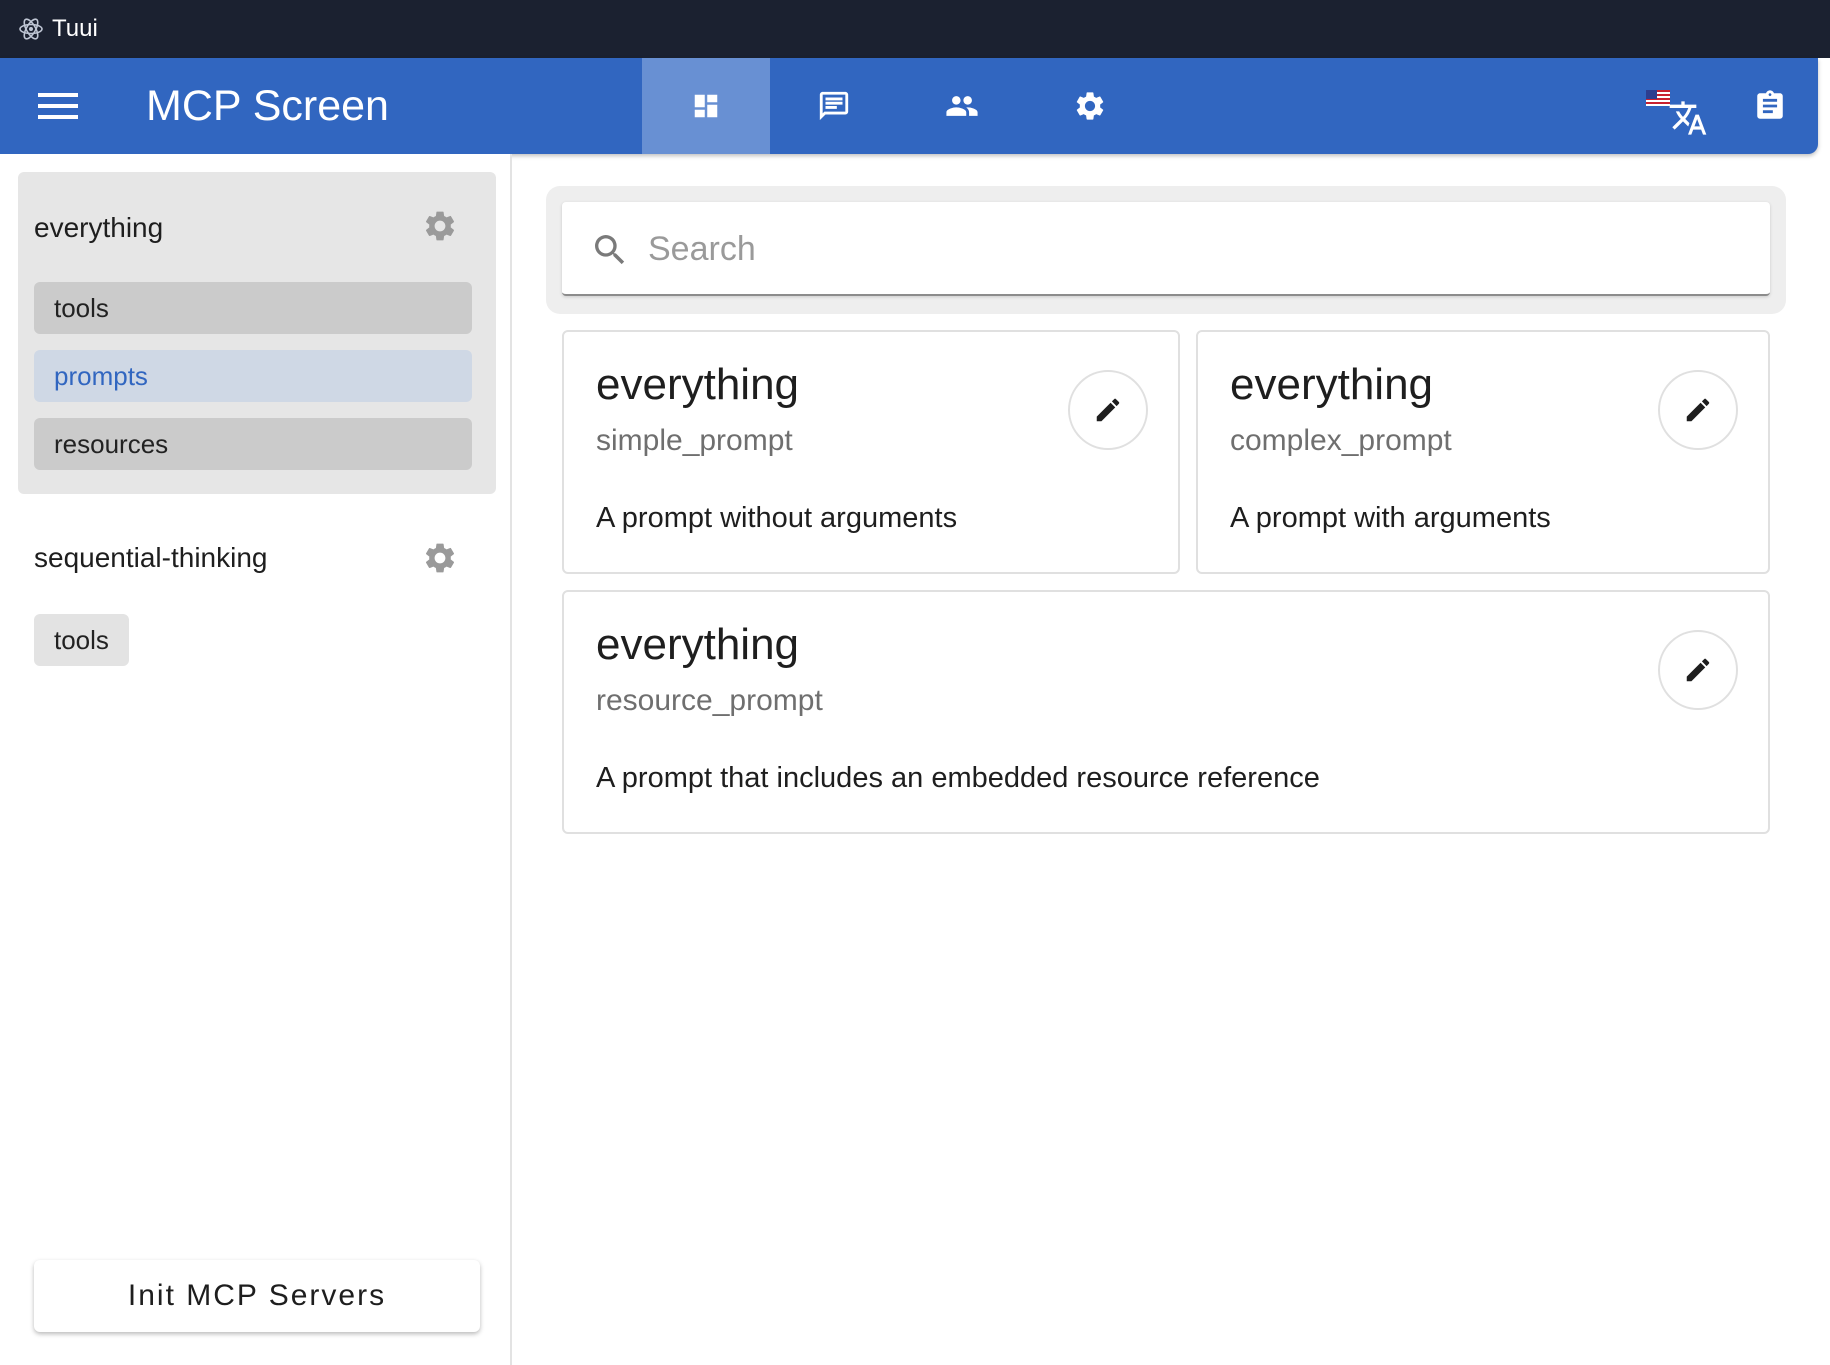  Describe the element at coordinates (915, 29) in the screenshot. I see `title-bar: Tuui` at that location.